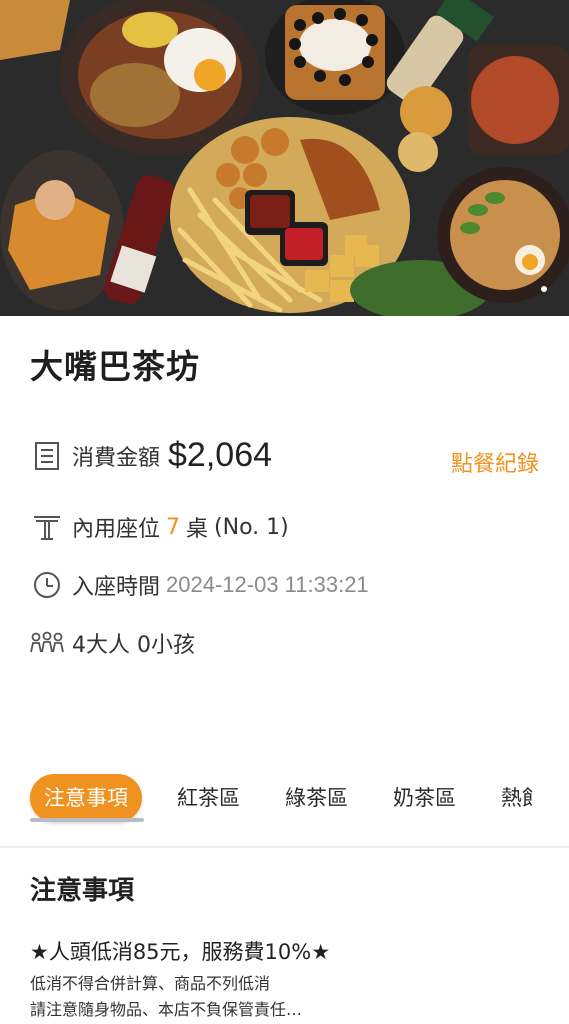  I want to click on tab-scroll-indicator, so click(87, 820).